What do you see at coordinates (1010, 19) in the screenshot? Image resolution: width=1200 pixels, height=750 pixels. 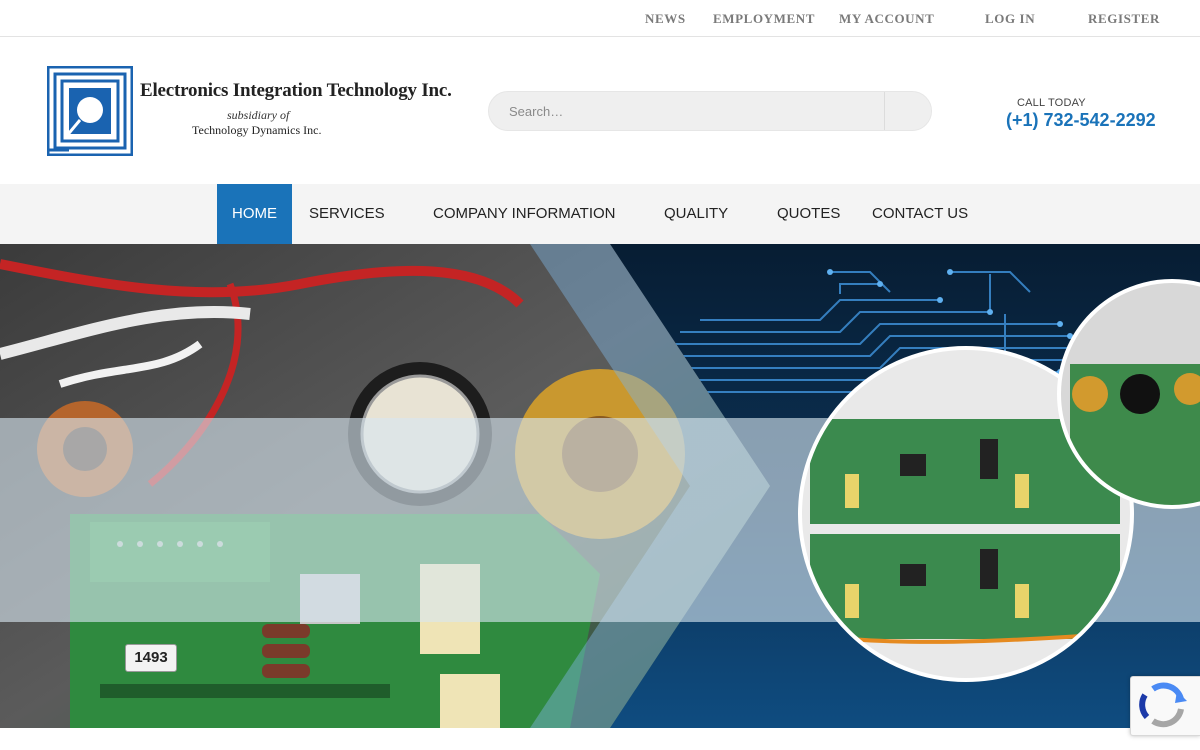 I see `log-in-link: LOG IN` at bounding box center [1010, 19].